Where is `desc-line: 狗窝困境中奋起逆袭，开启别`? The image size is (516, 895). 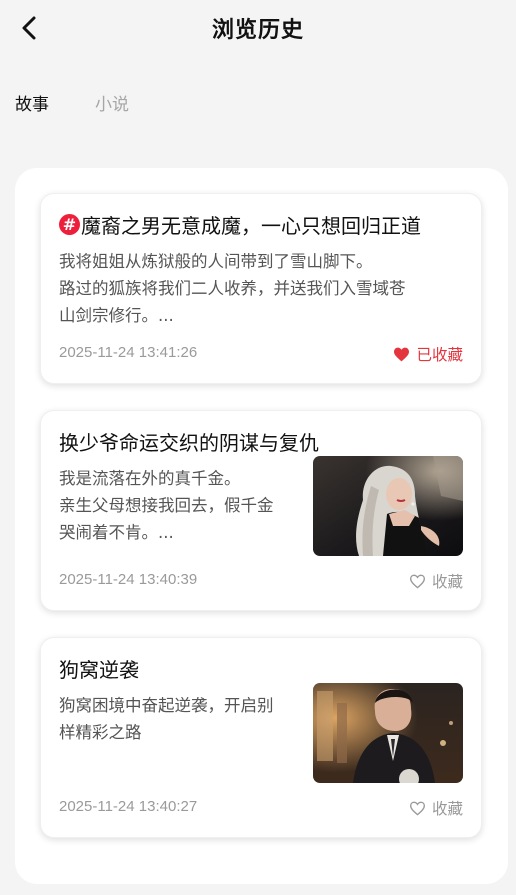
desc-line: 狗窝困境中奋起逆袭，开启别 is located at coordinates (166, 705).